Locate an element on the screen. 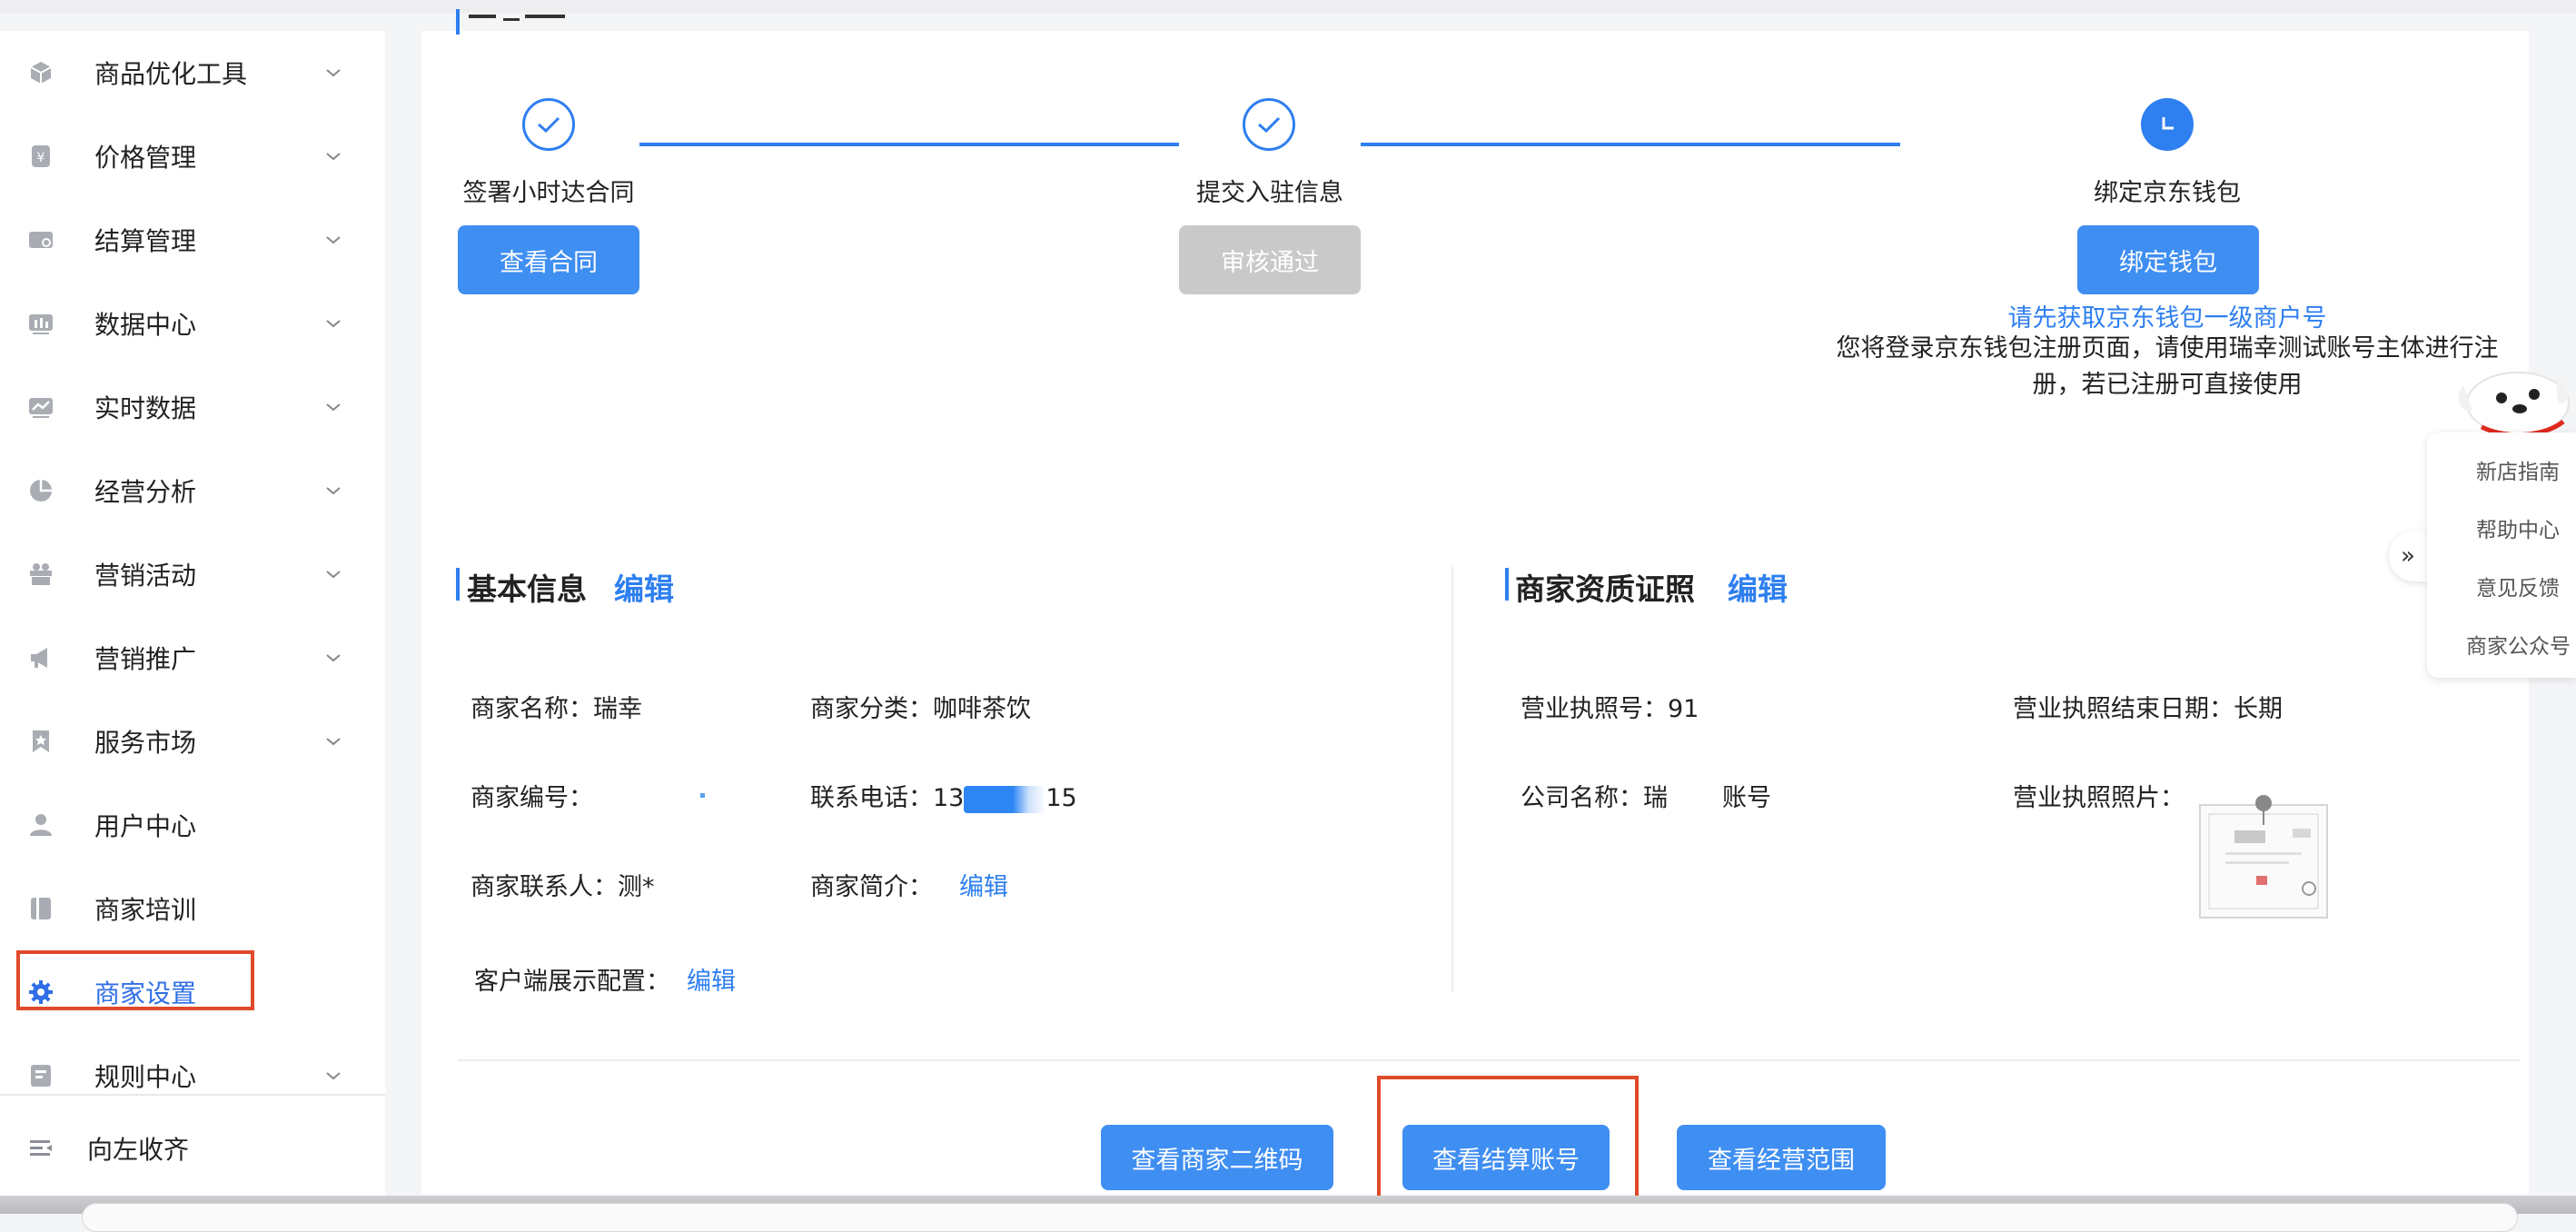 This screenshot has height=1232, width=2576. license-no-value: 91 is located at coordinates (1683, 709).